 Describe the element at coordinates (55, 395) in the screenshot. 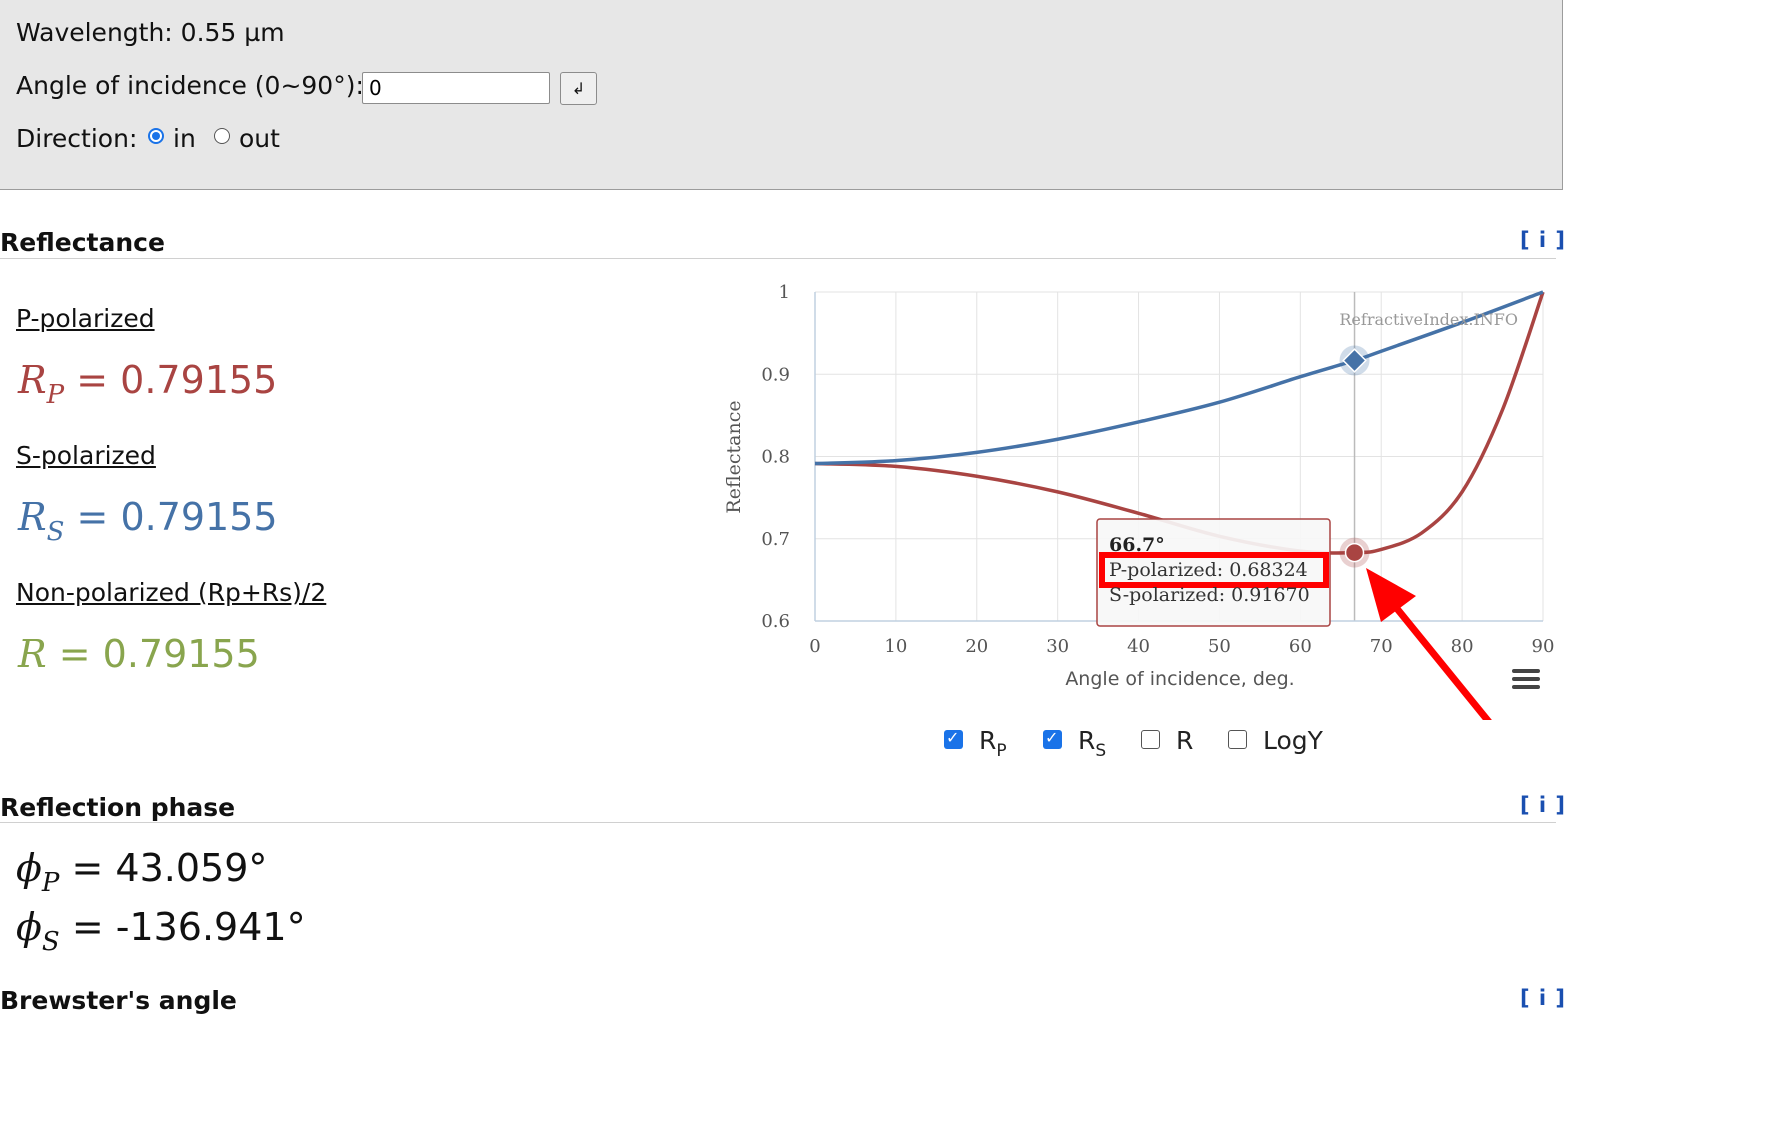

I see `rp-subscript: P` at that location.